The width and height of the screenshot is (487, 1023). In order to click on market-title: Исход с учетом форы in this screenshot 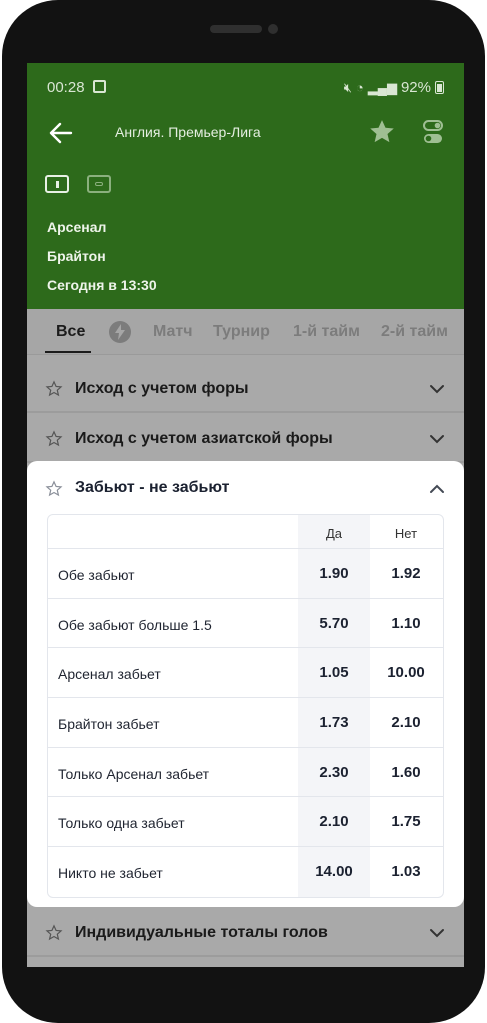, I will do `click(162, 388)`.